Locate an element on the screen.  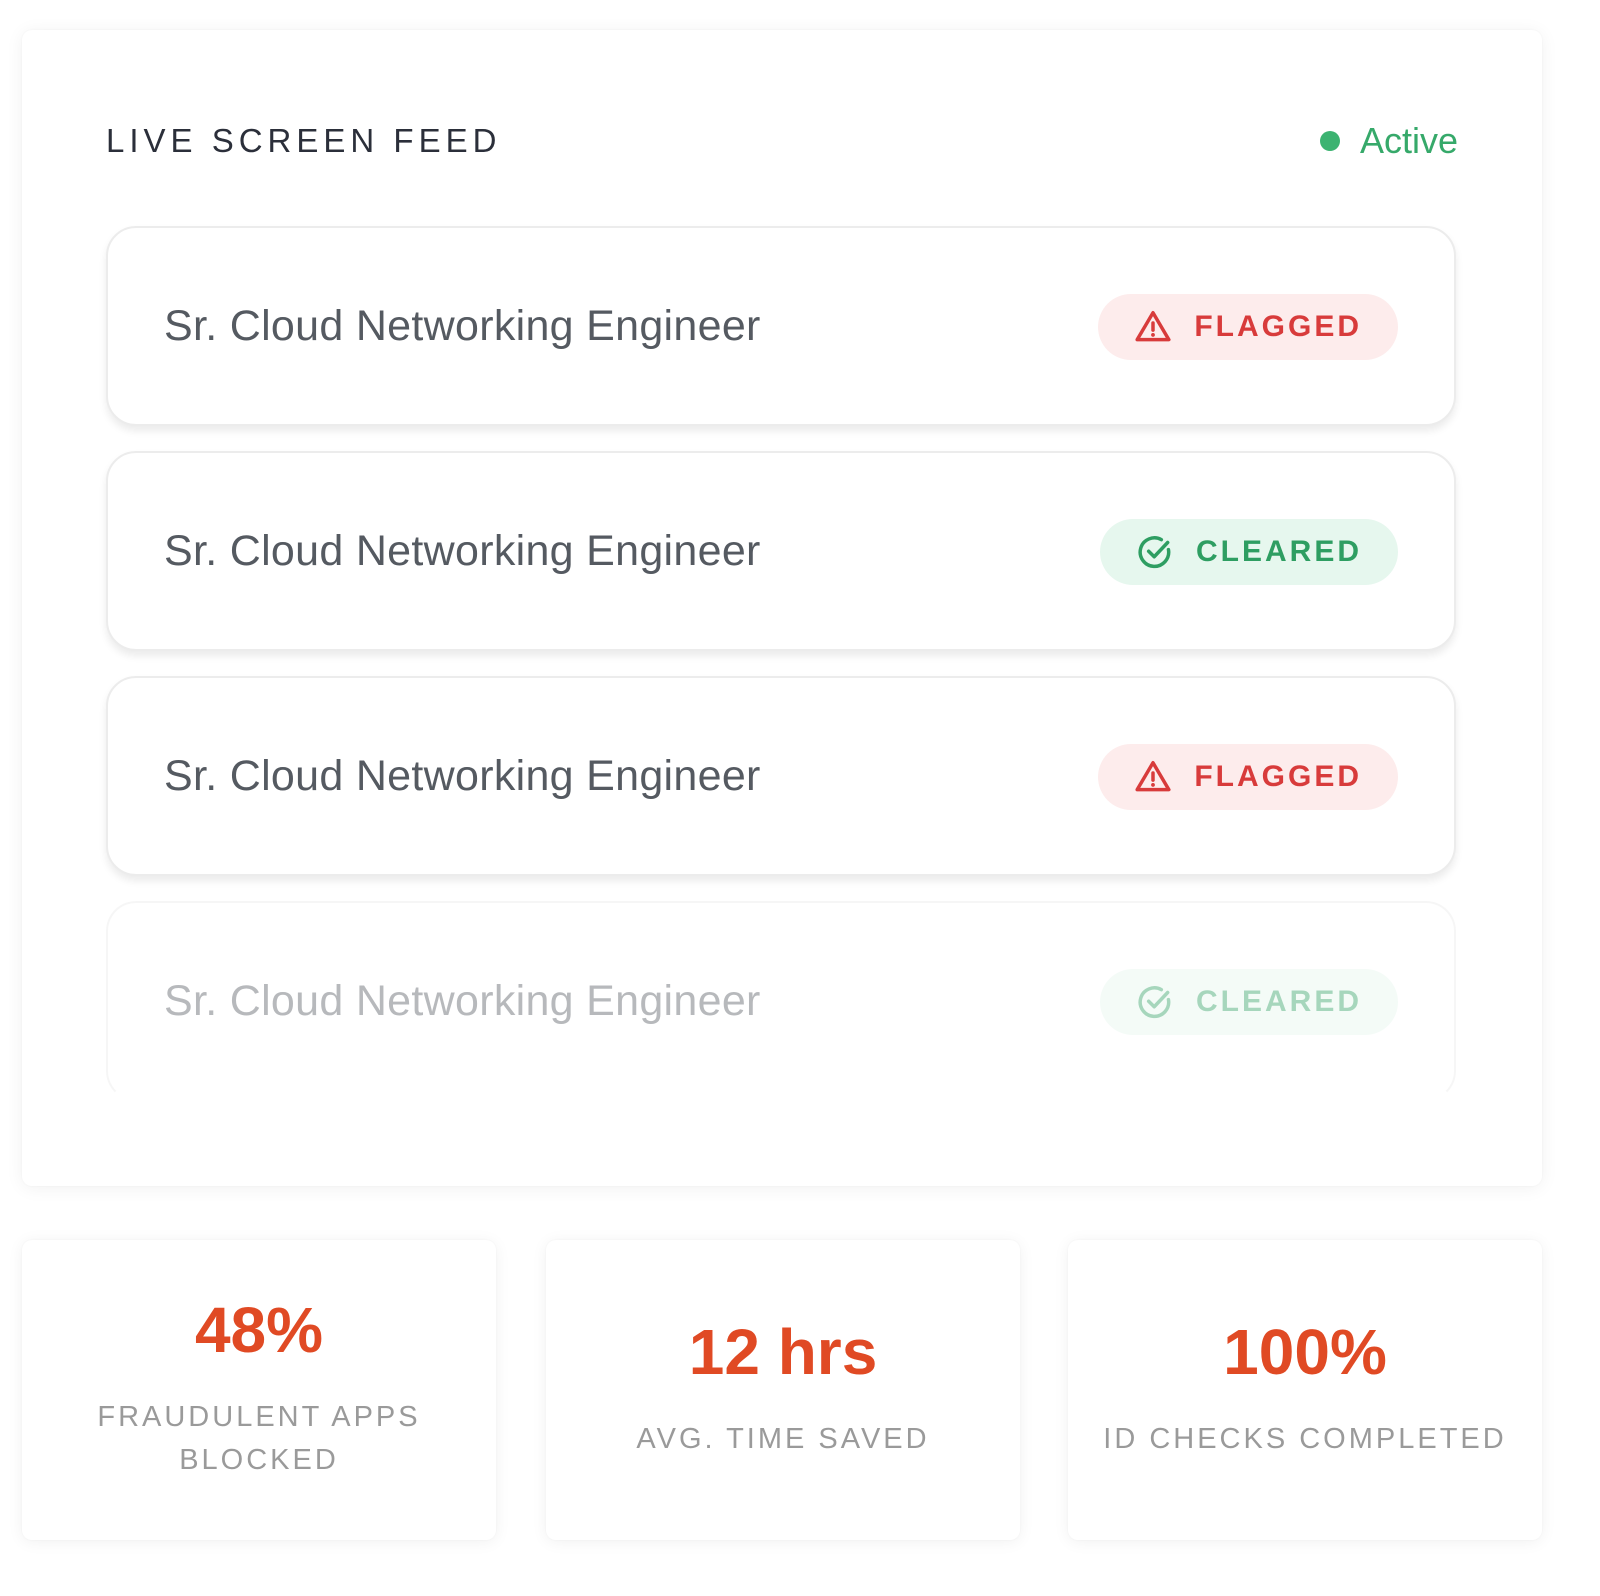
stat-card-fraudulent-apps: 48% FRAUDULENT APPS BLOCKED is located at coordinates (259, 1390).